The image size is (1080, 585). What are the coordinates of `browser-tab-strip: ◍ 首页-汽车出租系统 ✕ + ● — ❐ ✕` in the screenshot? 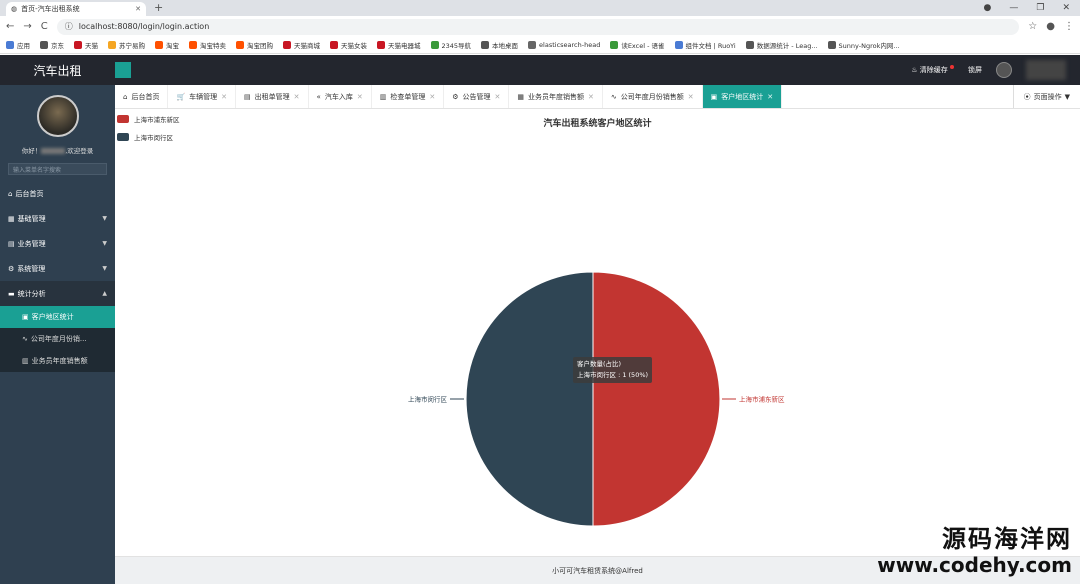 It's located at (540, 8).